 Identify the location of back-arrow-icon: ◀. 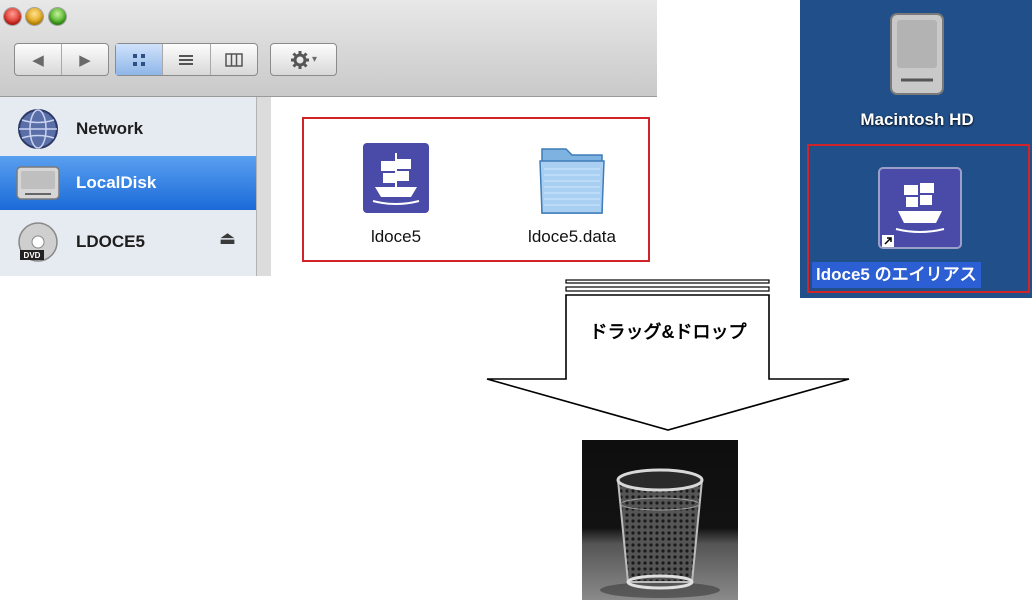
(38, 60).